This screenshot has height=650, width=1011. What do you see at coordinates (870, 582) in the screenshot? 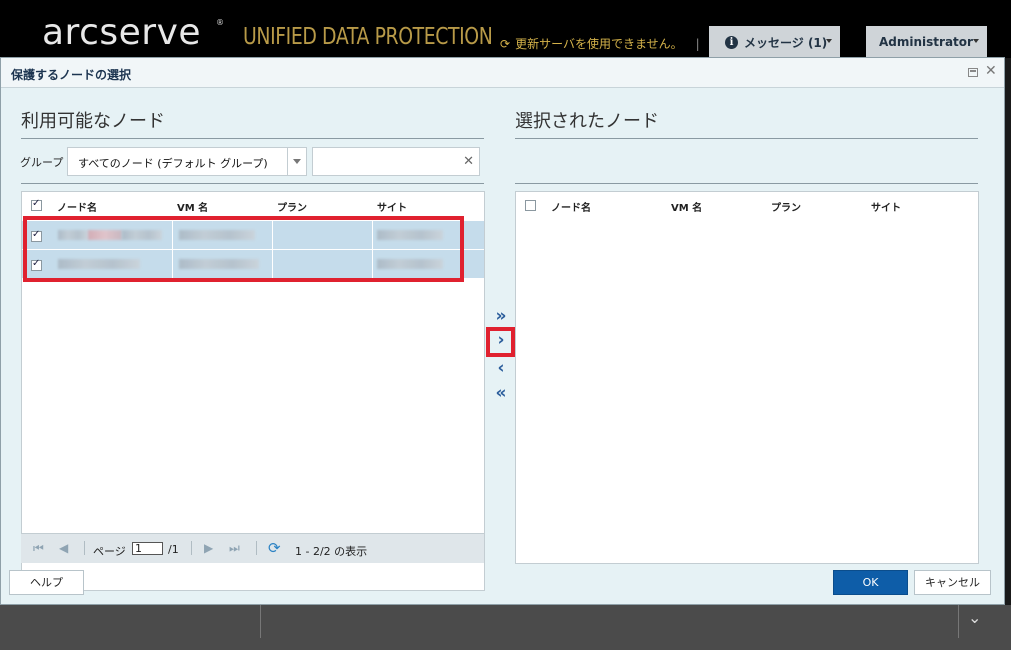
I see `ok-button: OK` at bounding box center [870, 582].